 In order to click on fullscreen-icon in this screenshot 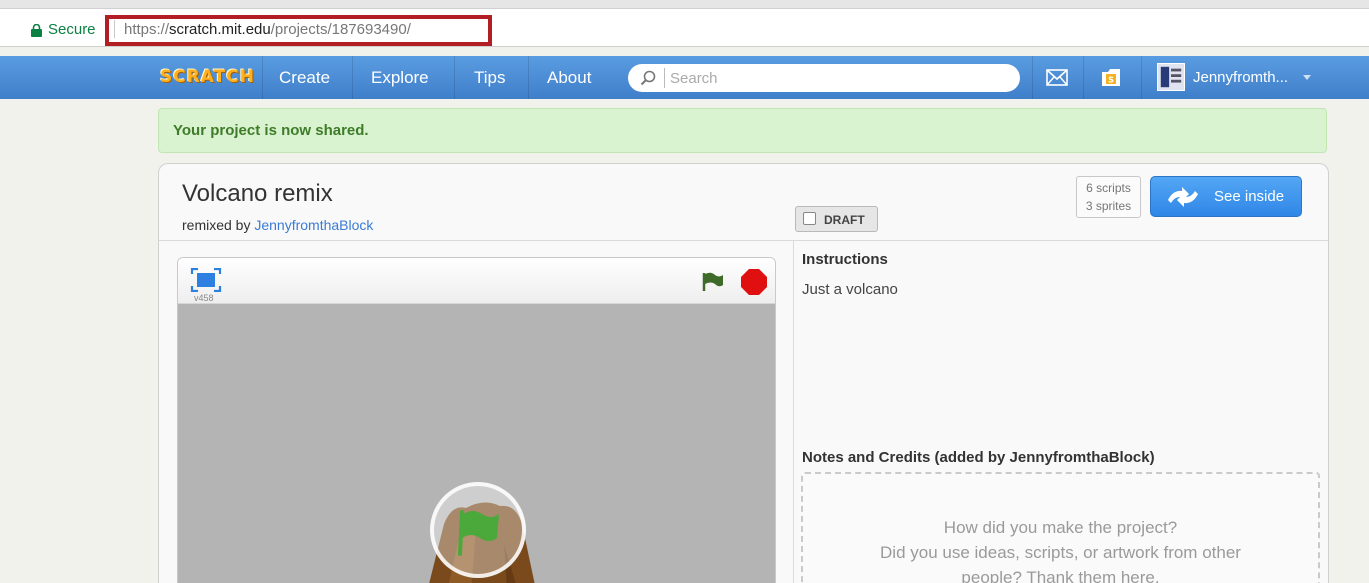, I will do `click(206, 280)`.